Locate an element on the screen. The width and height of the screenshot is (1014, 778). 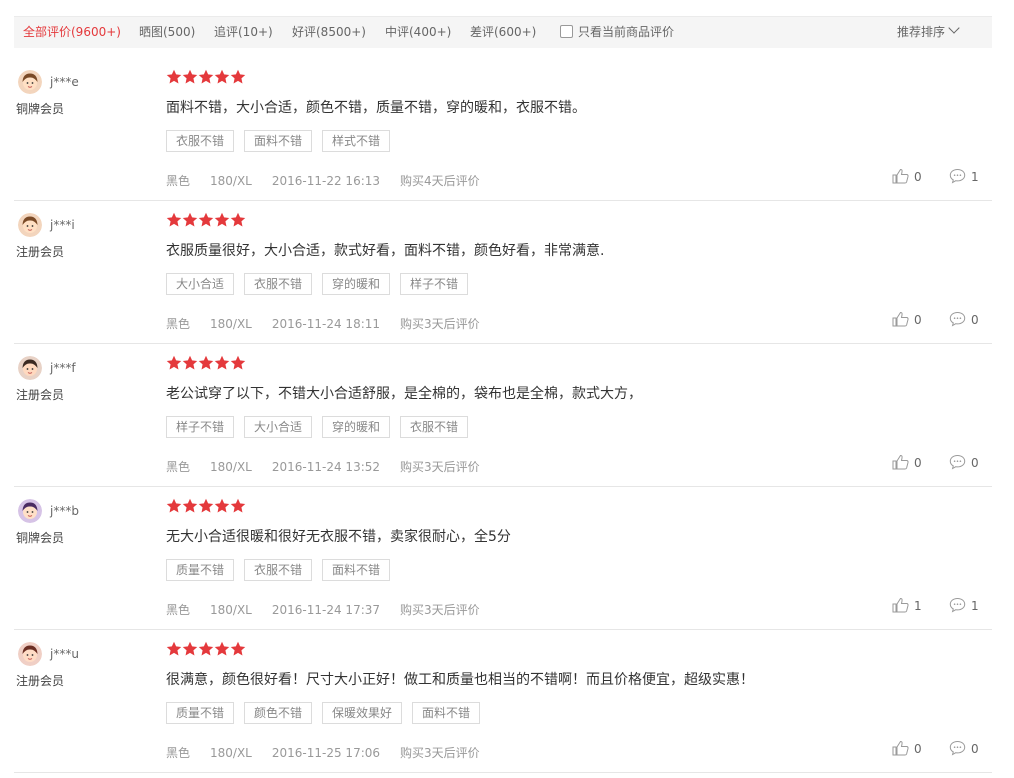
like-button: 1 is located at coordinates (907, 606).